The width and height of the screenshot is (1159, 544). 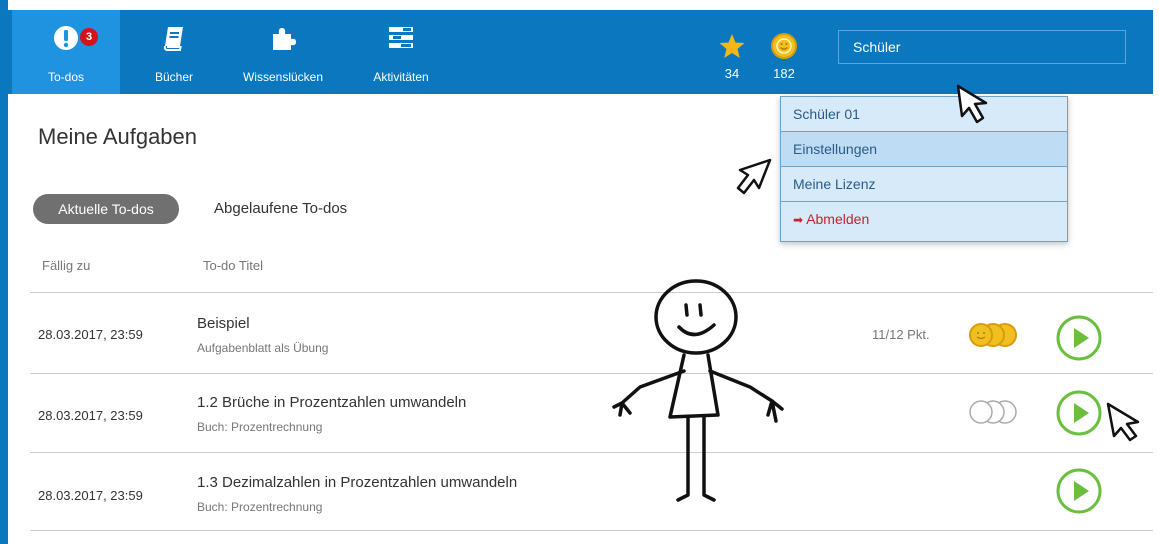 I want to click on stars-count: 34, so click(x=732, y=73).